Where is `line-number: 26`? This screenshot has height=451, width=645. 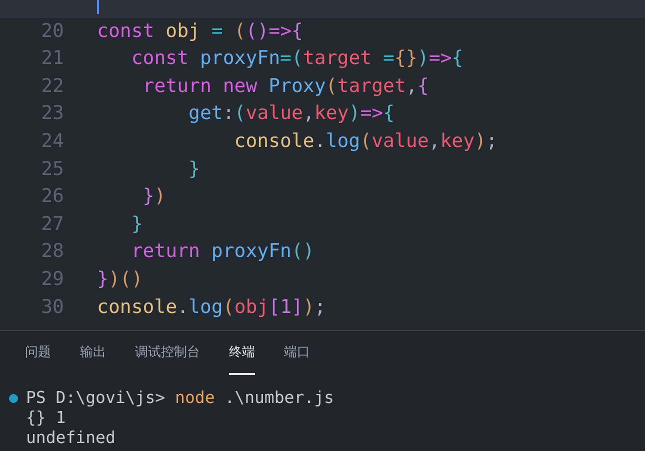
line-number: 26 is located at coordinates (52, 197).